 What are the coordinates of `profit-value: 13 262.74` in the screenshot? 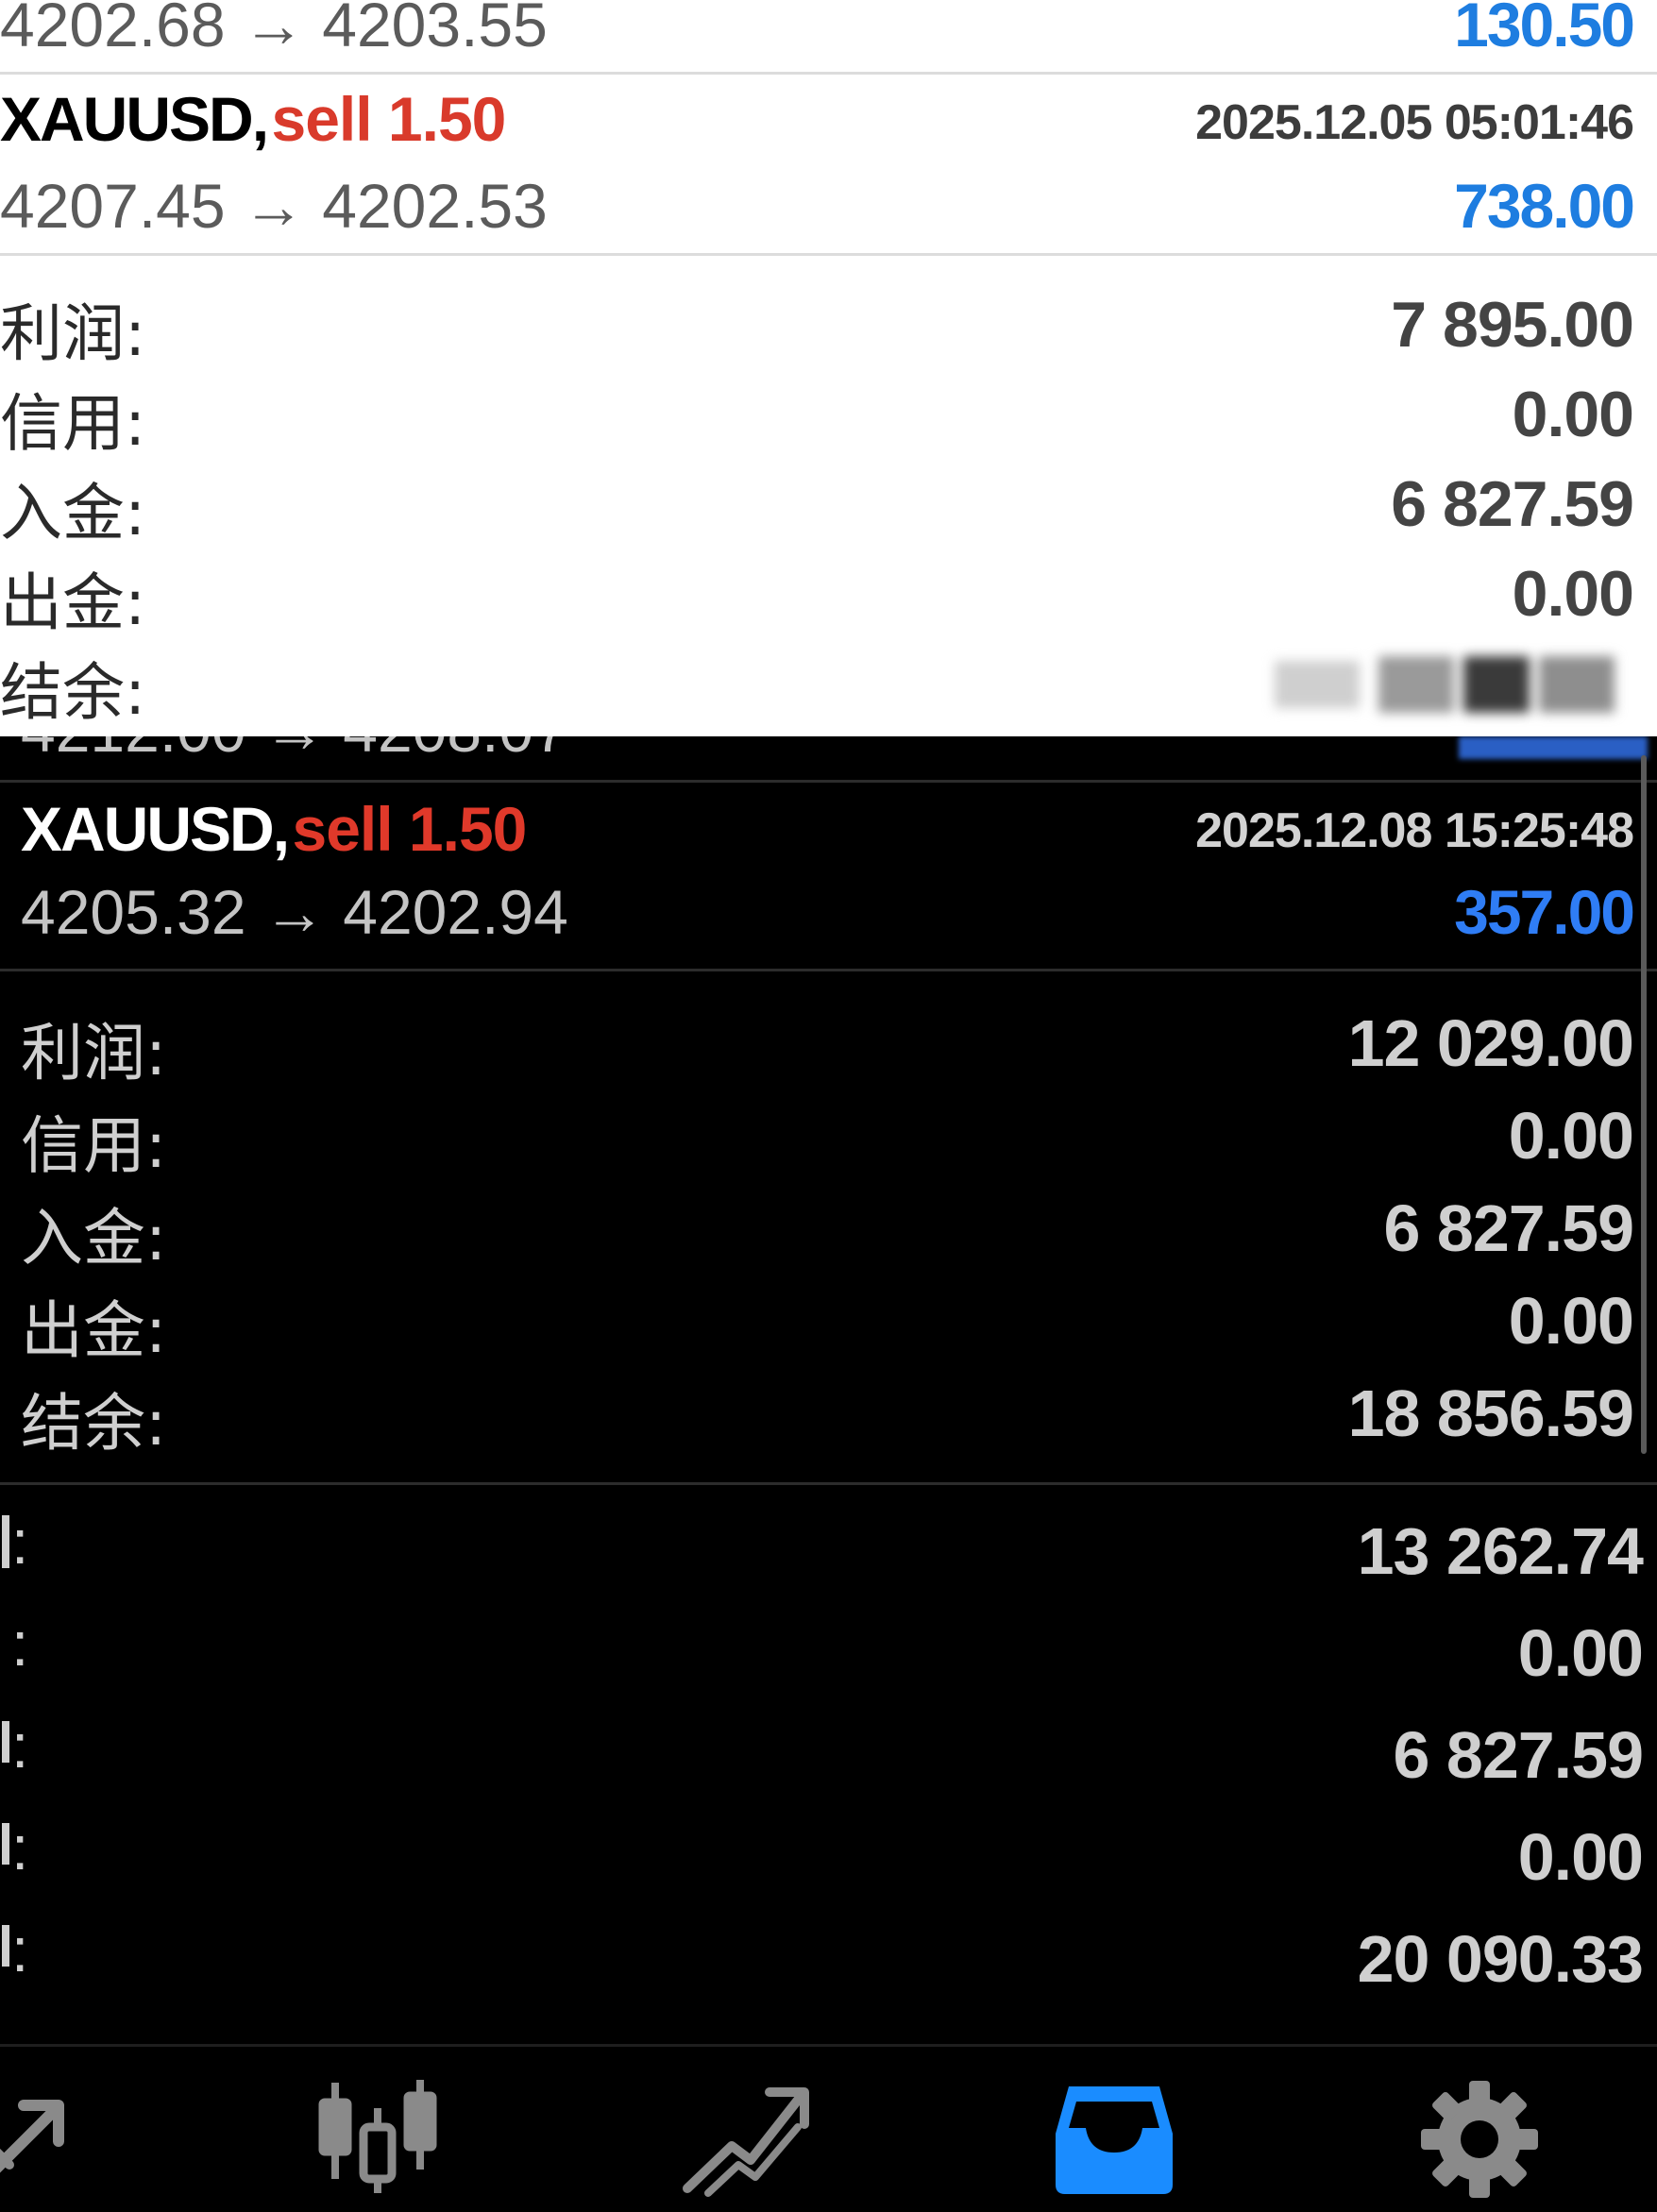 It's located at (1500, 1551).